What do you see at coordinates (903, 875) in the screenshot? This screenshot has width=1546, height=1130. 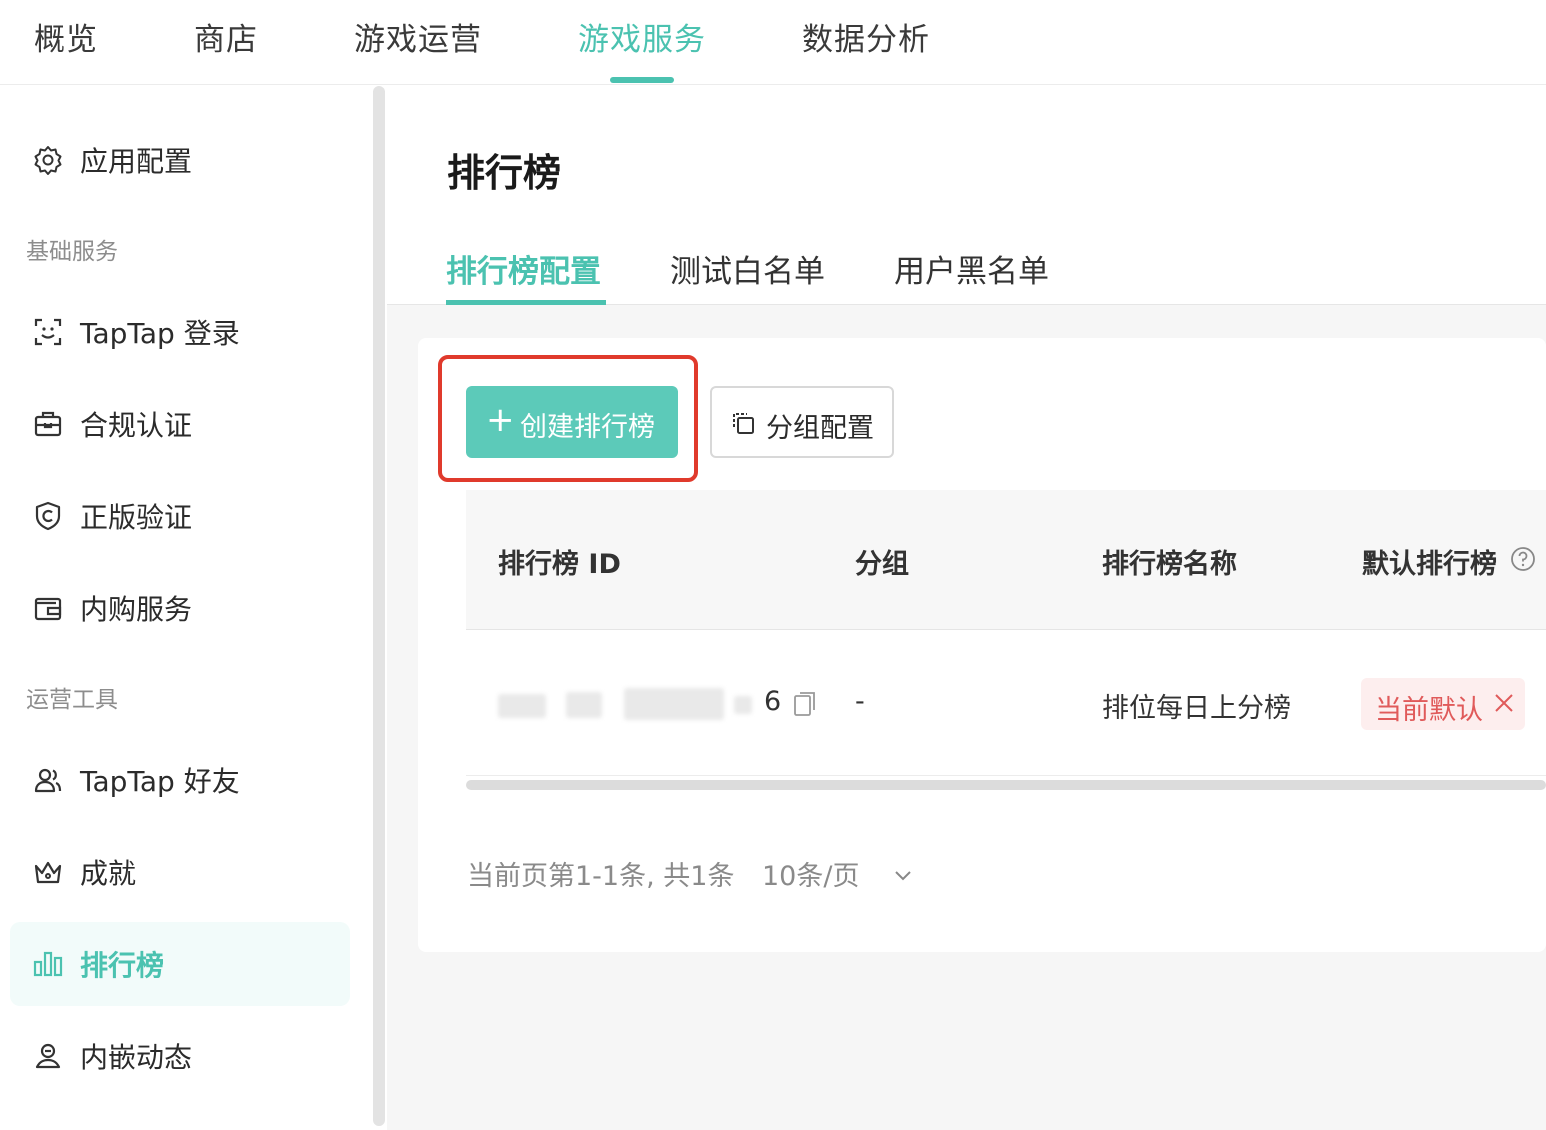 I see `chevron-down-icon` at bounding box center [903, 875].